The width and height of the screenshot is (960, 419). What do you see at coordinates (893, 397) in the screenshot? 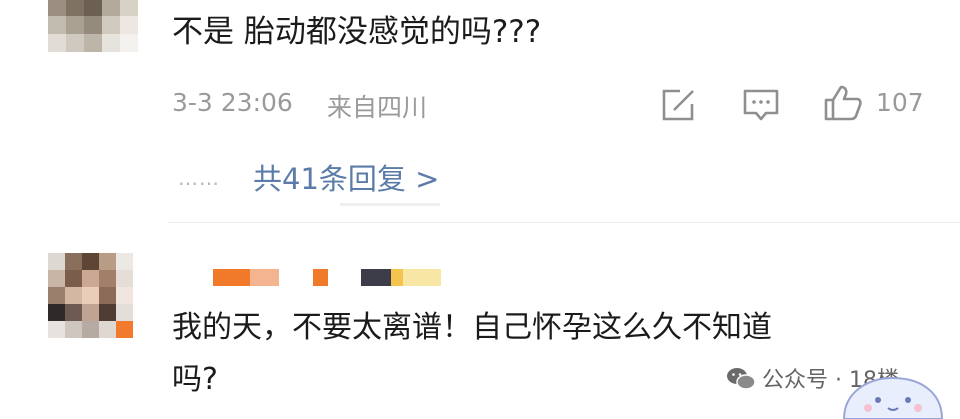
I see `sticker-icon` at bounding box center [893, 397].